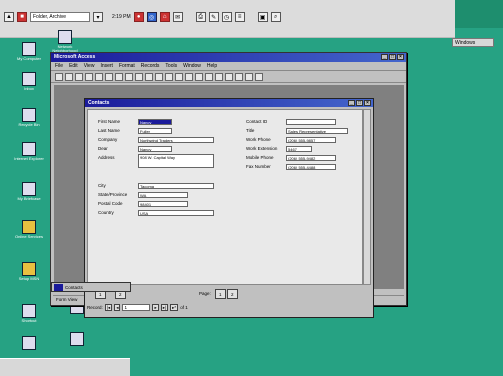  What do you see at coordinates (351, 103) in the screenshot?
I see `form-minimize-button: _` at bounding box center [351, 103].